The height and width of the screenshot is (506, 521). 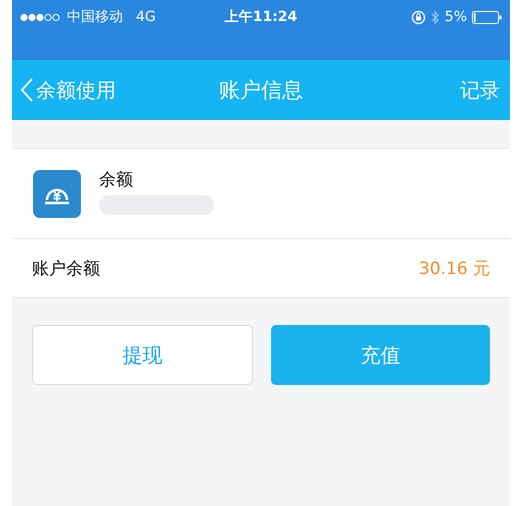 I want to click on network-type: 4G, so click(x=146, y=17).